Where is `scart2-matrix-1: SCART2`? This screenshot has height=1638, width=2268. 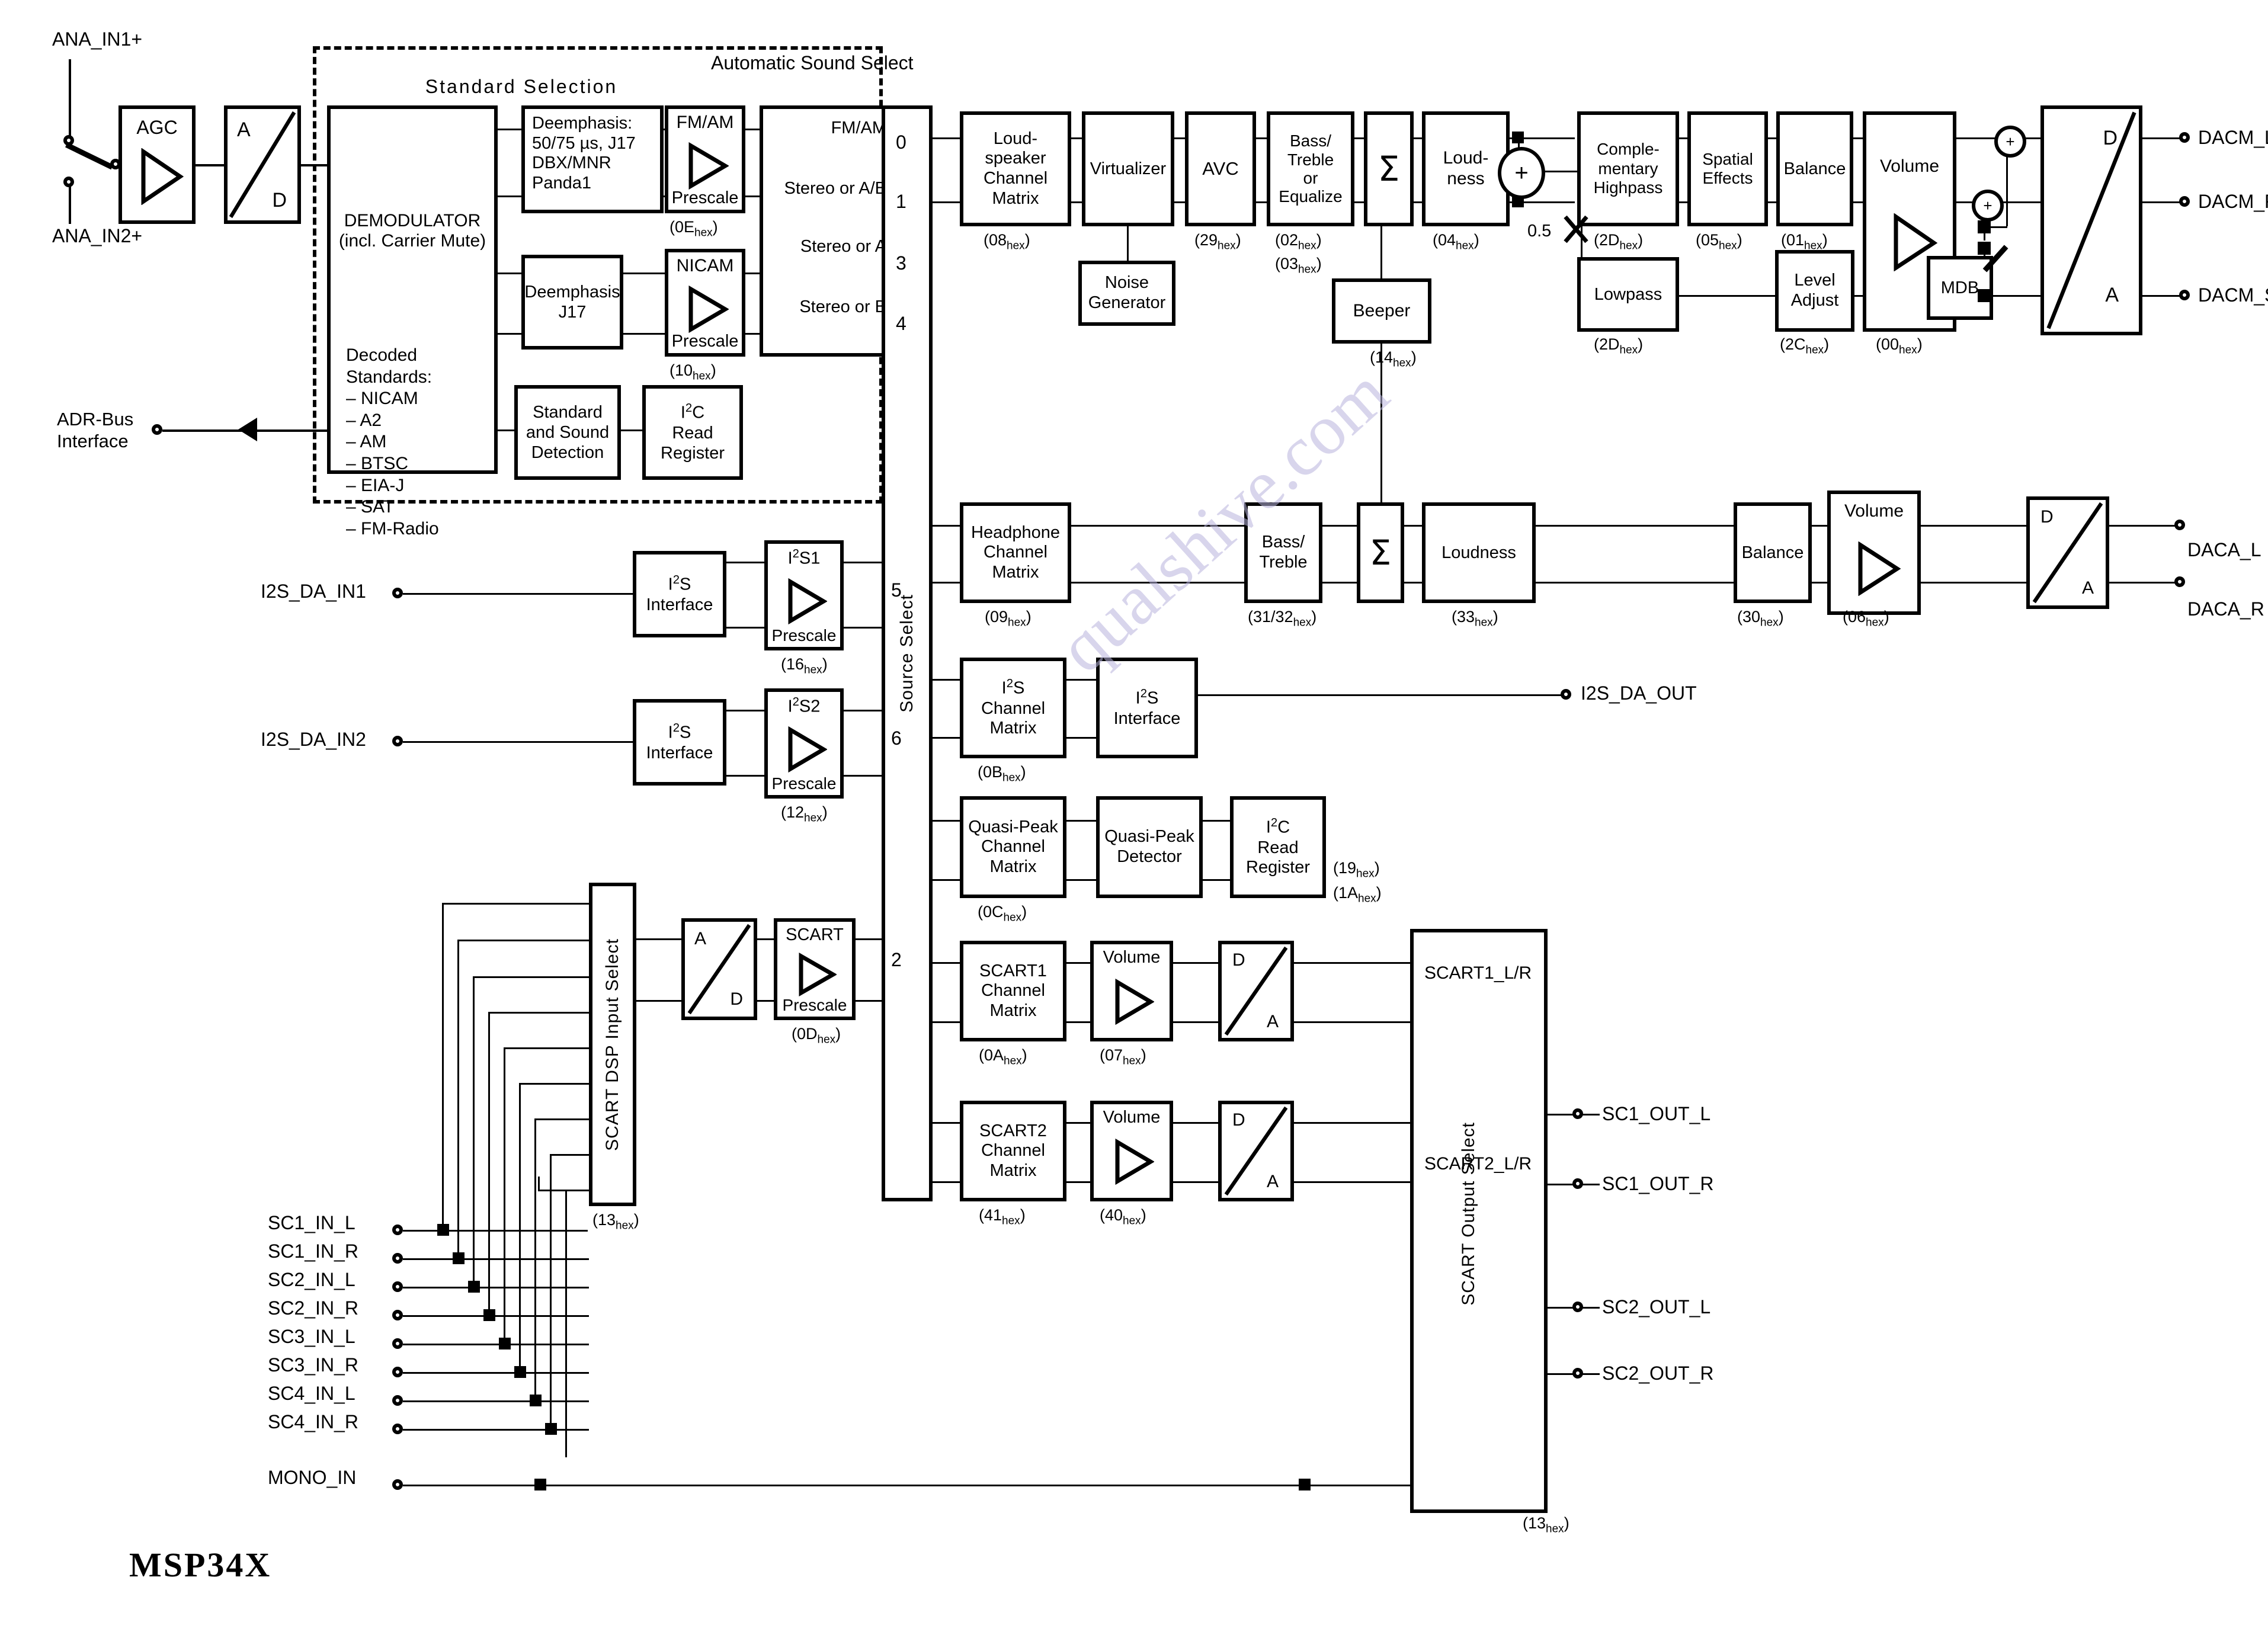 scart2-matrix-1: SCART2 is located at coordinates (1013, 1131).